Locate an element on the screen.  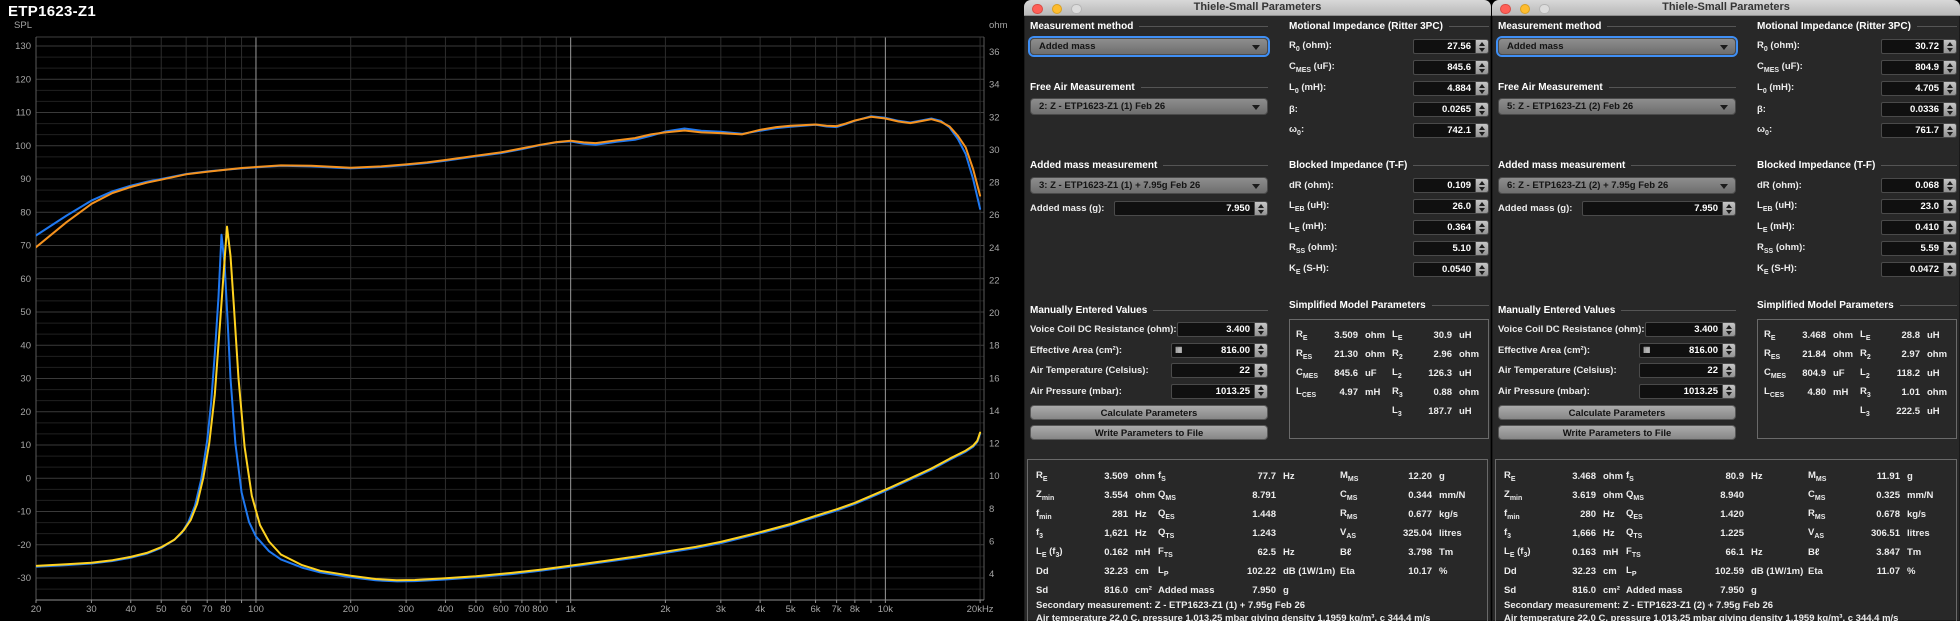
motional-field-3-box: 0.0265 is located at coordinates (1444, 109).